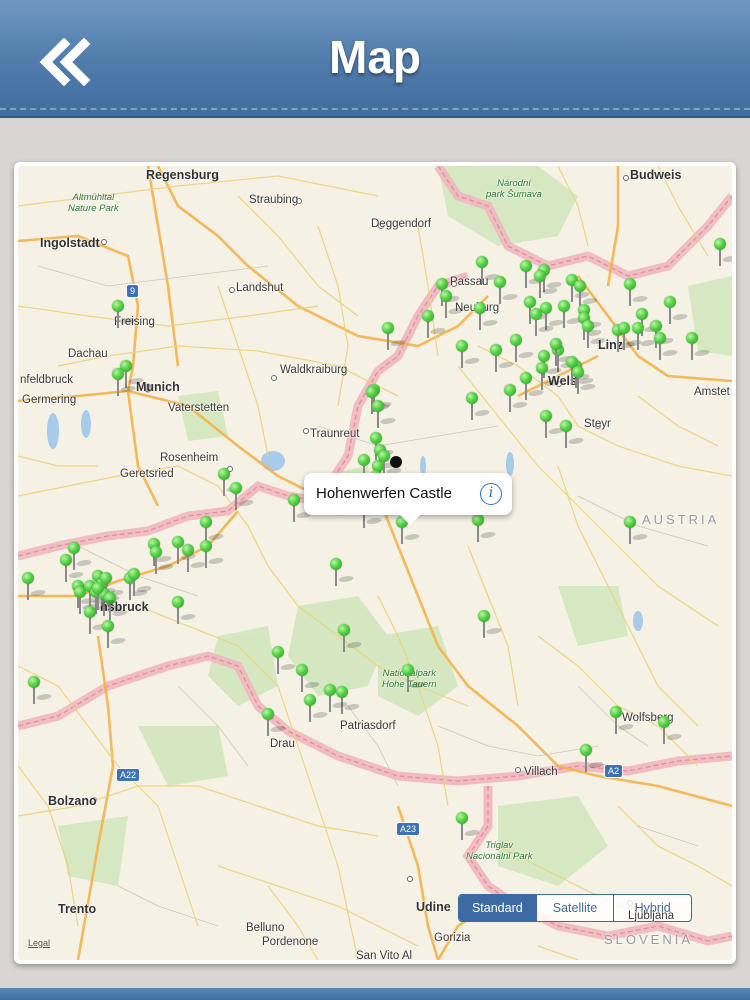  Describe the element at coordinates (574, 908) in the screenshot. I see `segment-satellite: Satellite` at that location.